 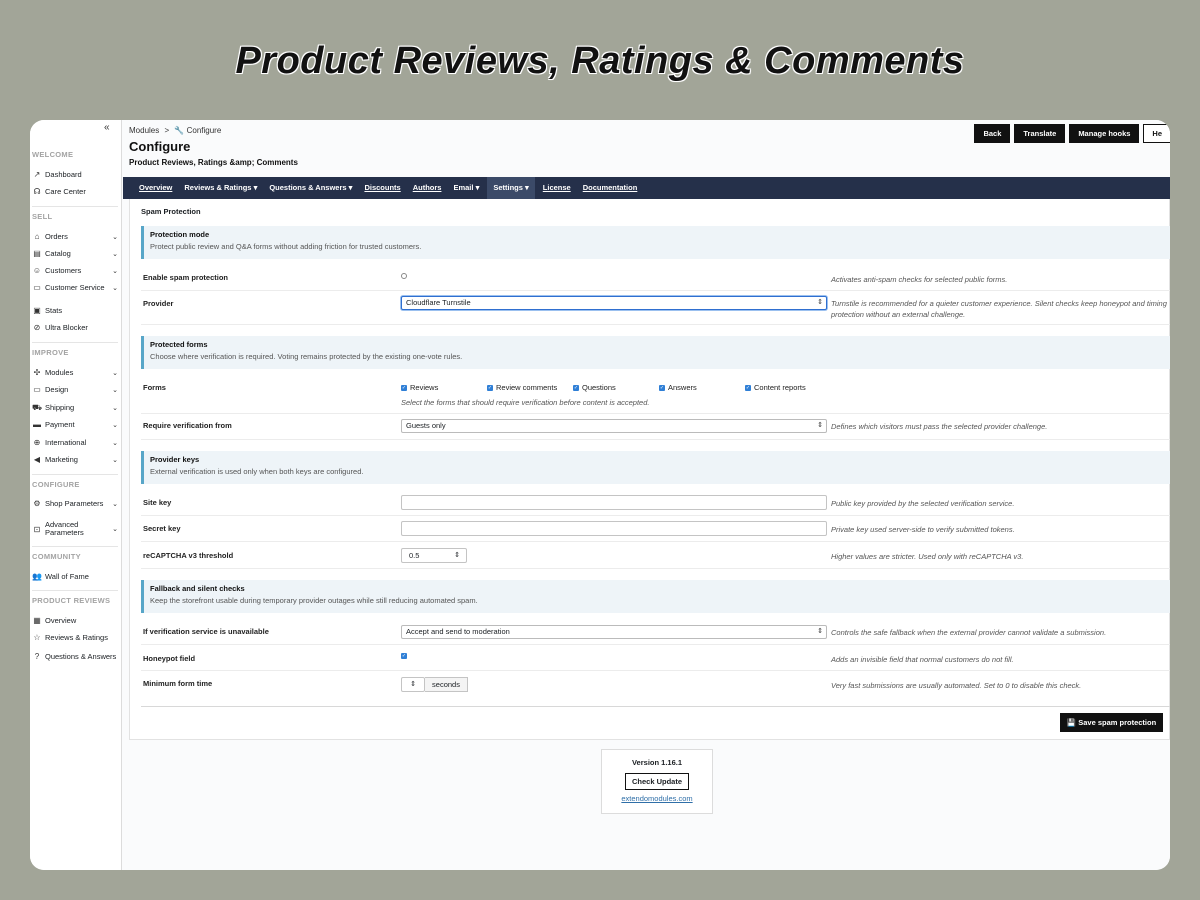 I want to click on tab-reviews-ratings: Reviews & Ratings ▾, so click(x=220, y=188).